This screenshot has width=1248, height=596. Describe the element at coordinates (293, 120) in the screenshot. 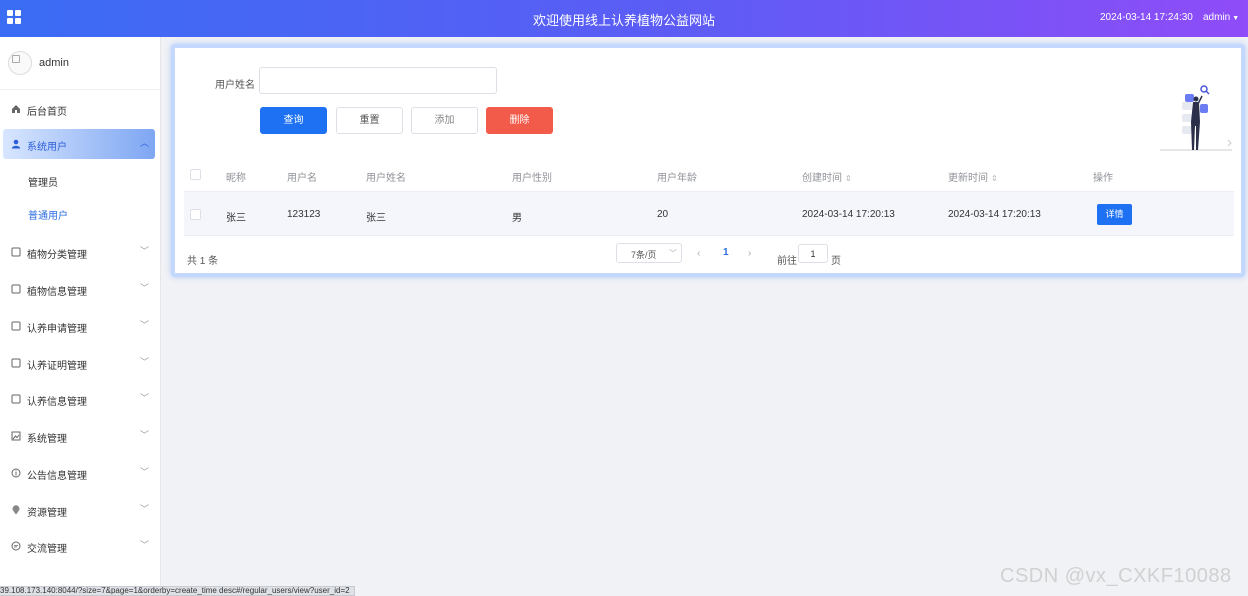

I see `query-button: 查询` at that location.